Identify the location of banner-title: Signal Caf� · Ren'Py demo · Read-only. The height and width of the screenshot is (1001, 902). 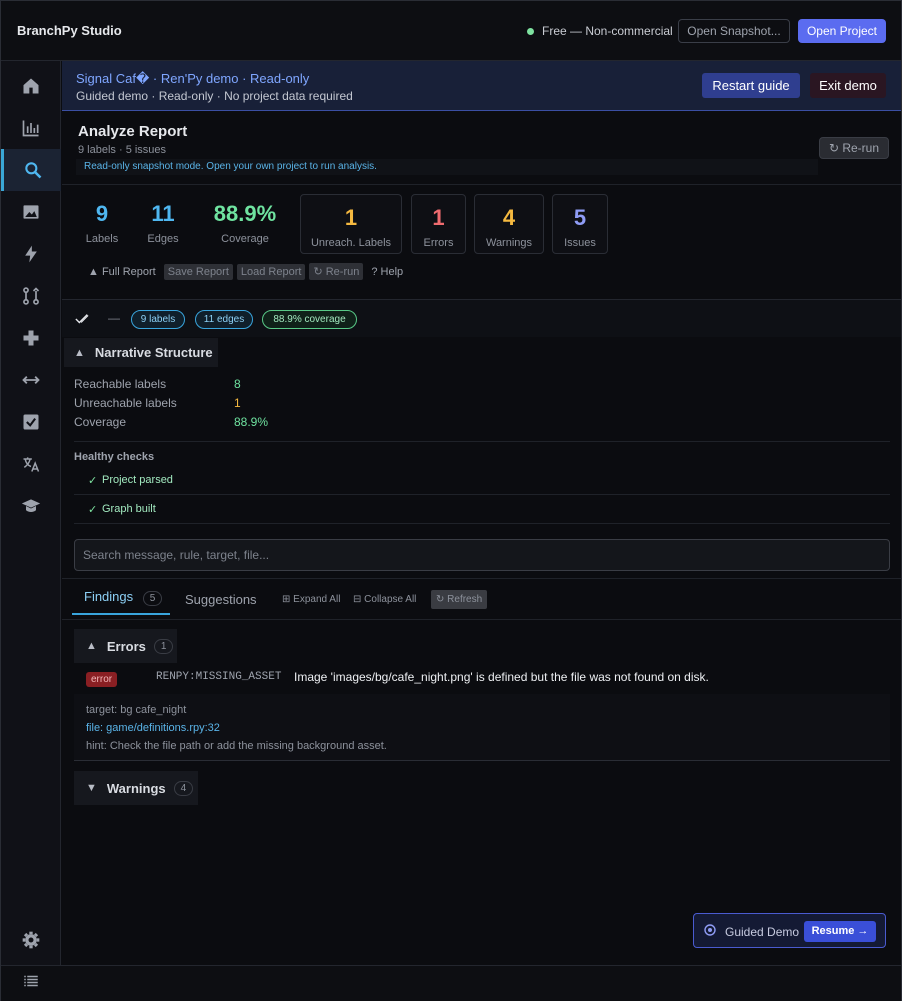
(193, 78).